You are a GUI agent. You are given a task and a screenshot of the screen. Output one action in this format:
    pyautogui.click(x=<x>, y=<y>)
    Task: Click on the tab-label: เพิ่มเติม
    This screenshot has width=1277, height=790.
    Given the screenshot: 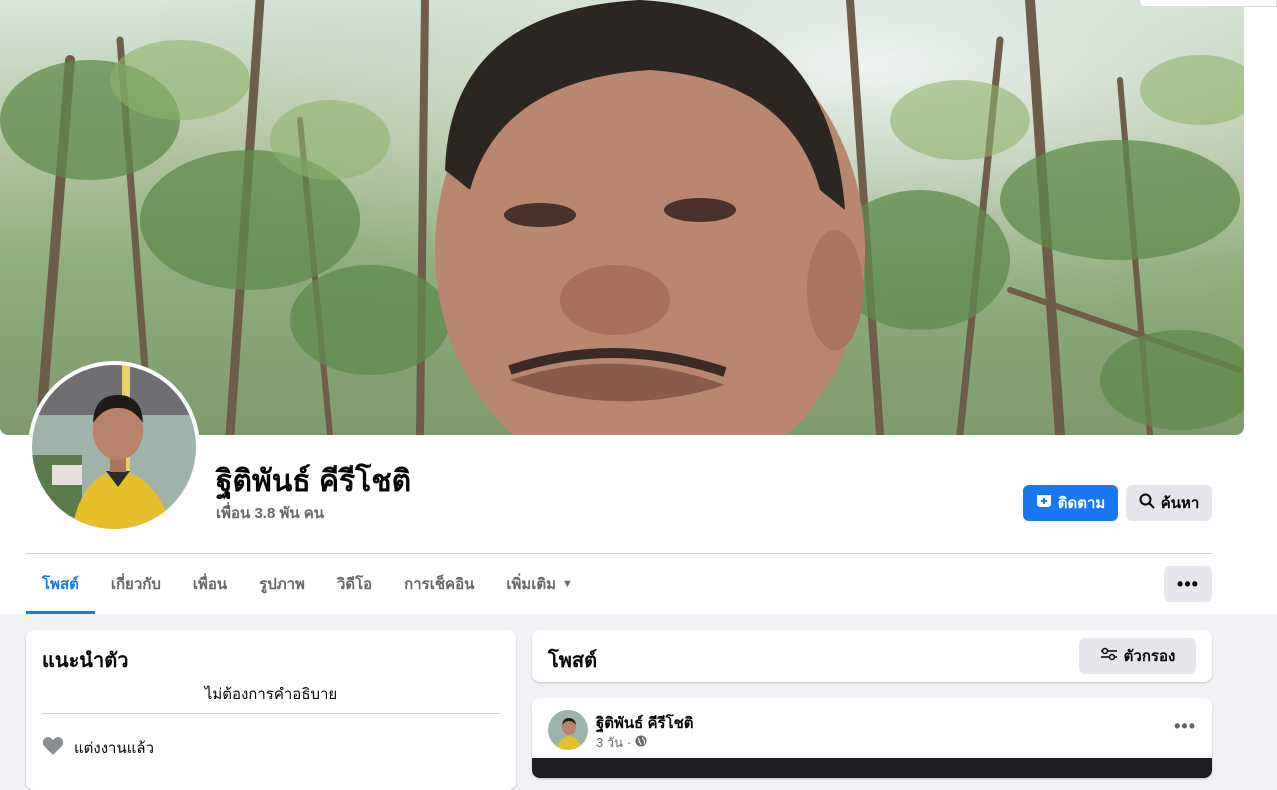 What is the action you would take?
    pyautogui.click(x=531, y=584)
    